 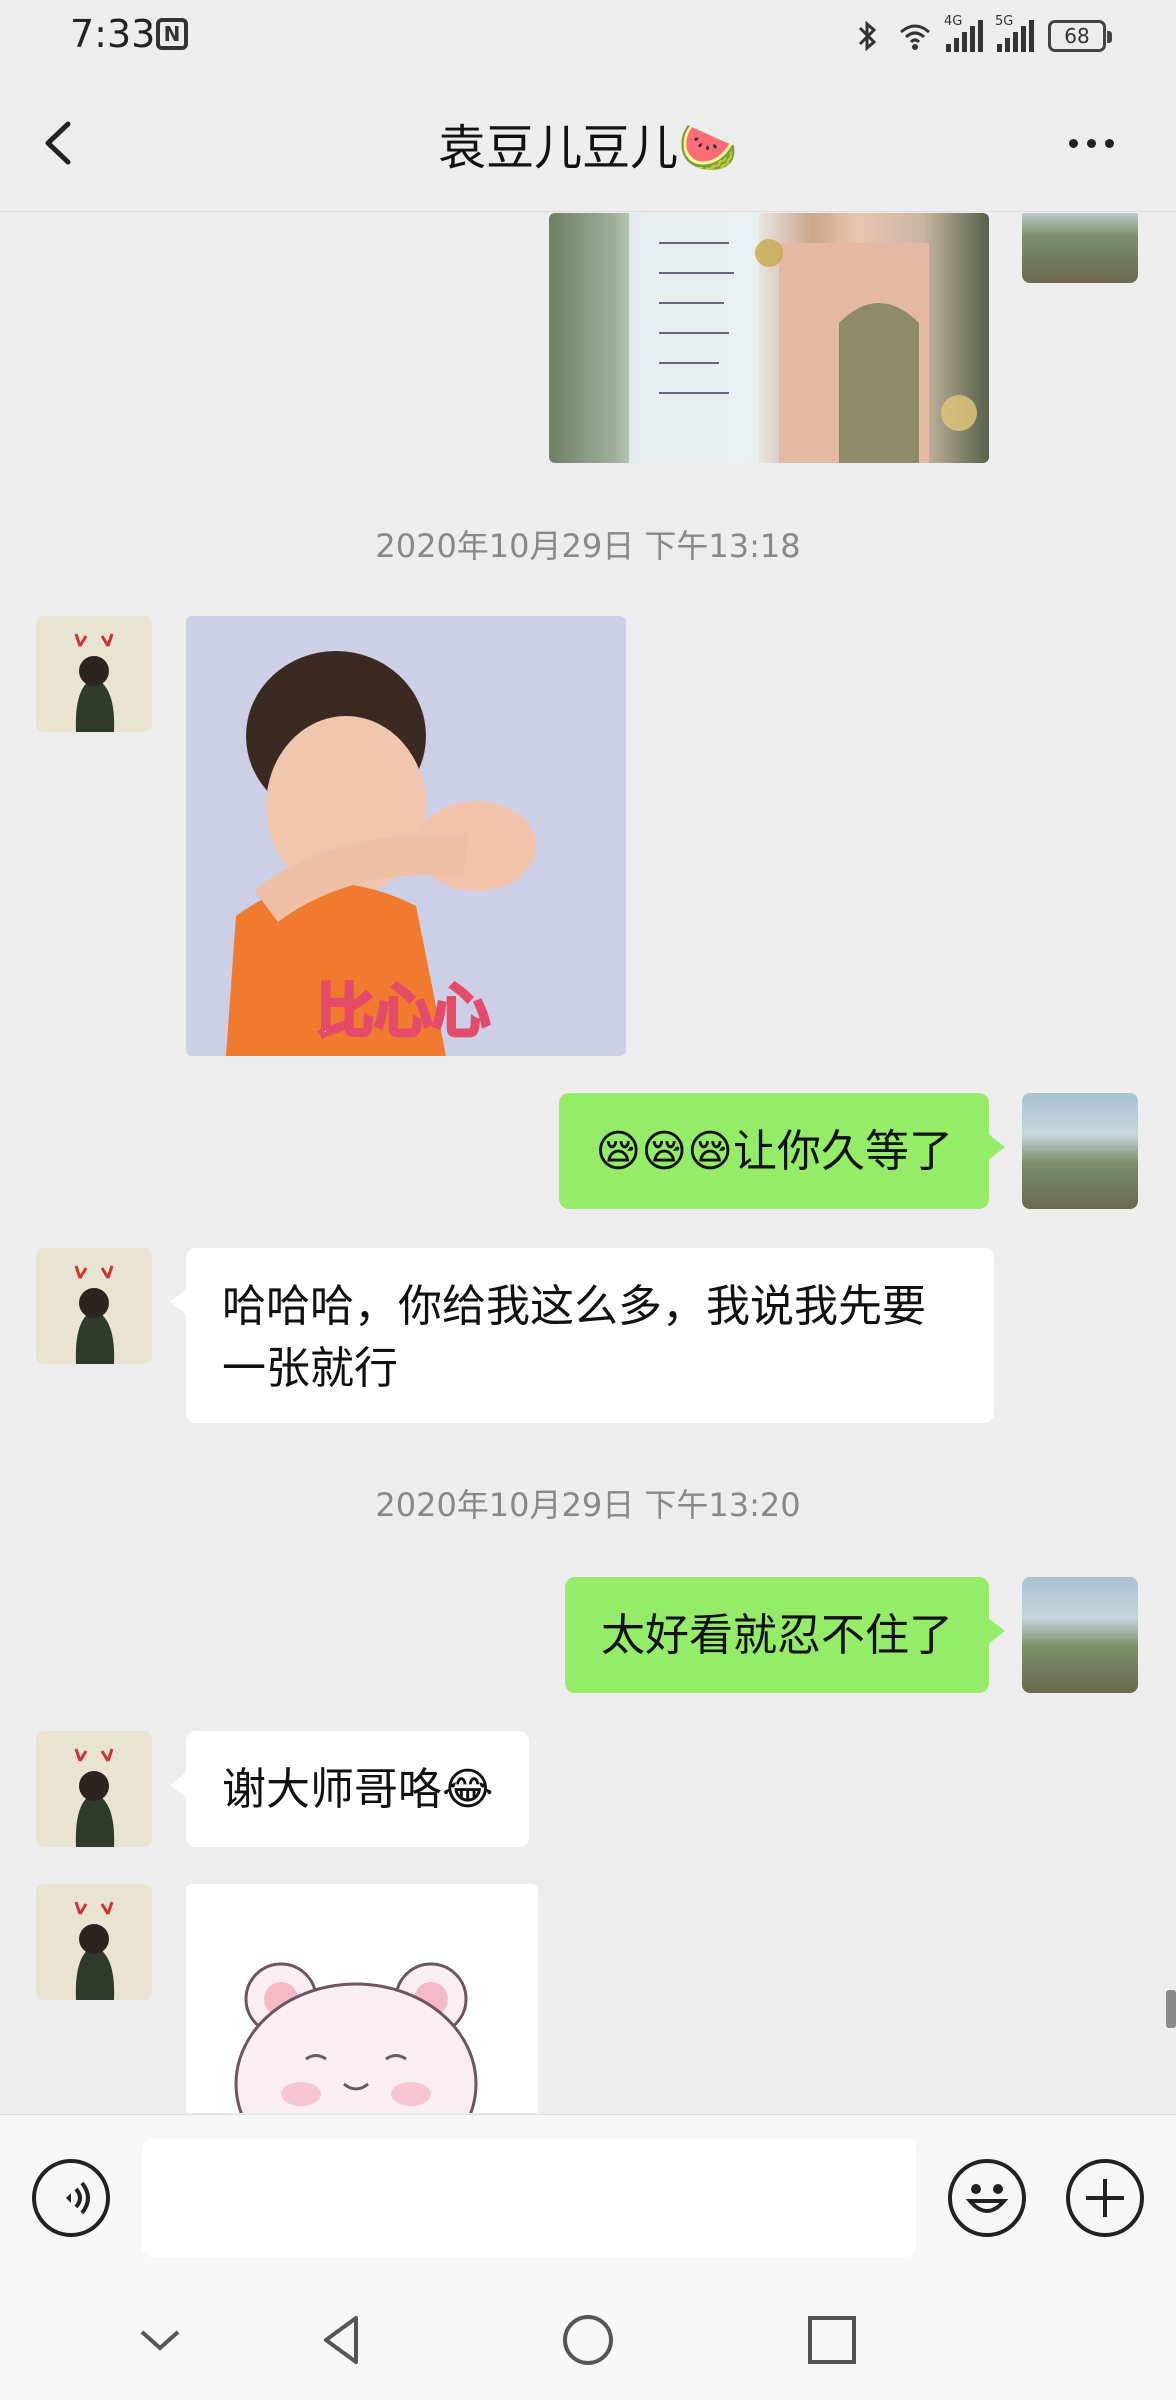 What do you see at coordinates (1014, 33) in the screenshot?
I see `signal-5g-icon: 5G` at bounding box center [1014, 33].